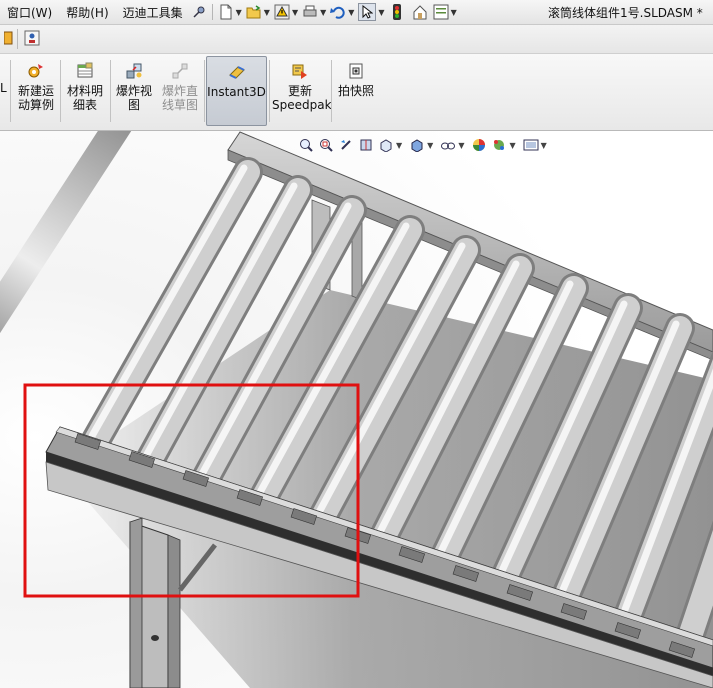 This screenshot has height=688, width=713. I want to click on explode-line-sketch-button: 爆炸直 线草图, so click(180, 91).